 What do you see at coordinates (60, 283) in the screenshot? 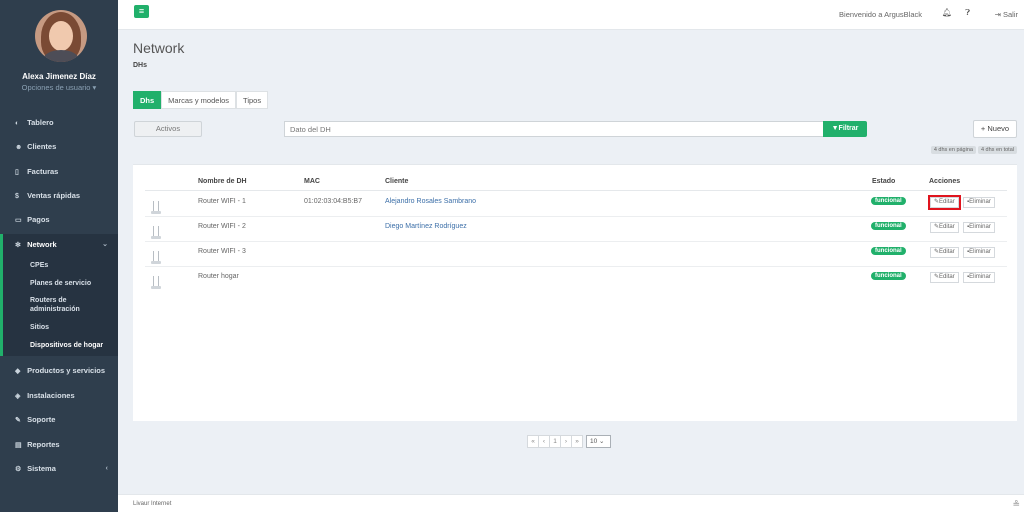
I see `submenu-item-planes: Planes de servicio` at bounding box center [60, 283].